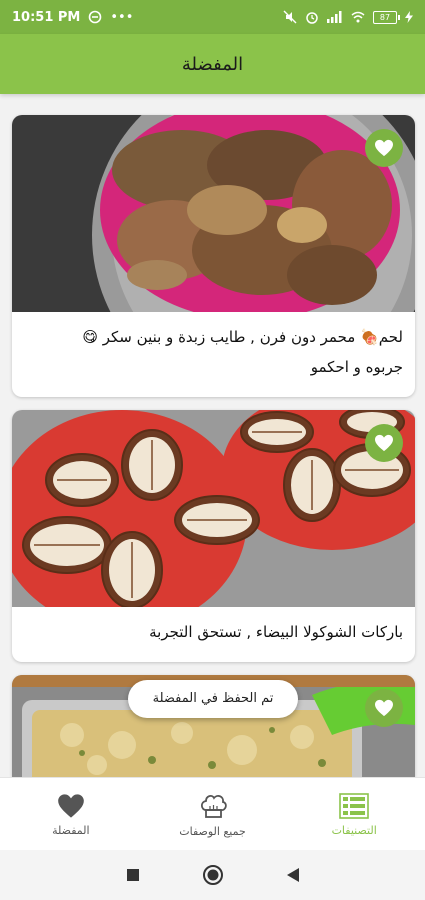  What do you see at coordinates (354, 805) in the screenshot?
I see `list-icon` at bounding box center [354, 805].